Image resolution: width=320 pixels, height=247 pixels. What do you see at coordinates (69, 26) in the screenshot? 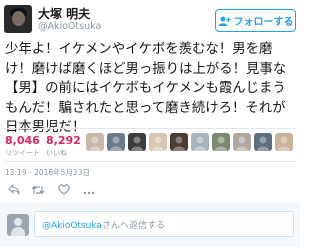
I see `user-handle: @AkioOtsuka` at bounding box center [69, 26].